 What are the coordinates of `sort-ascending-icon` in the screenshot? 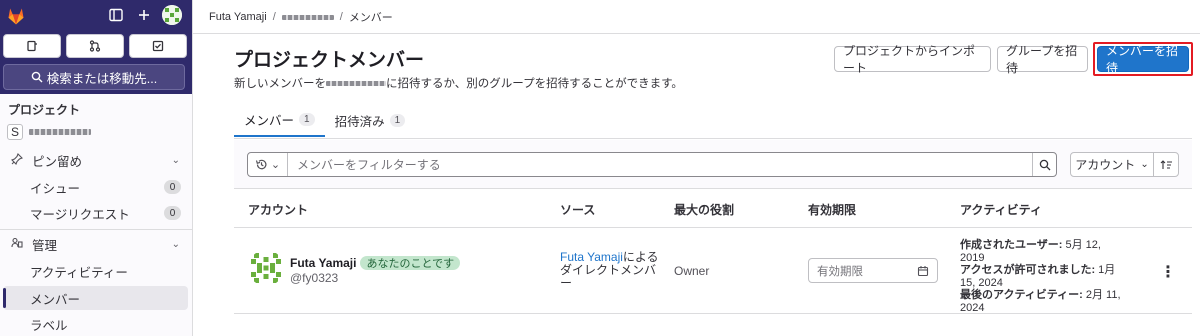 It's located at (1166, 164).